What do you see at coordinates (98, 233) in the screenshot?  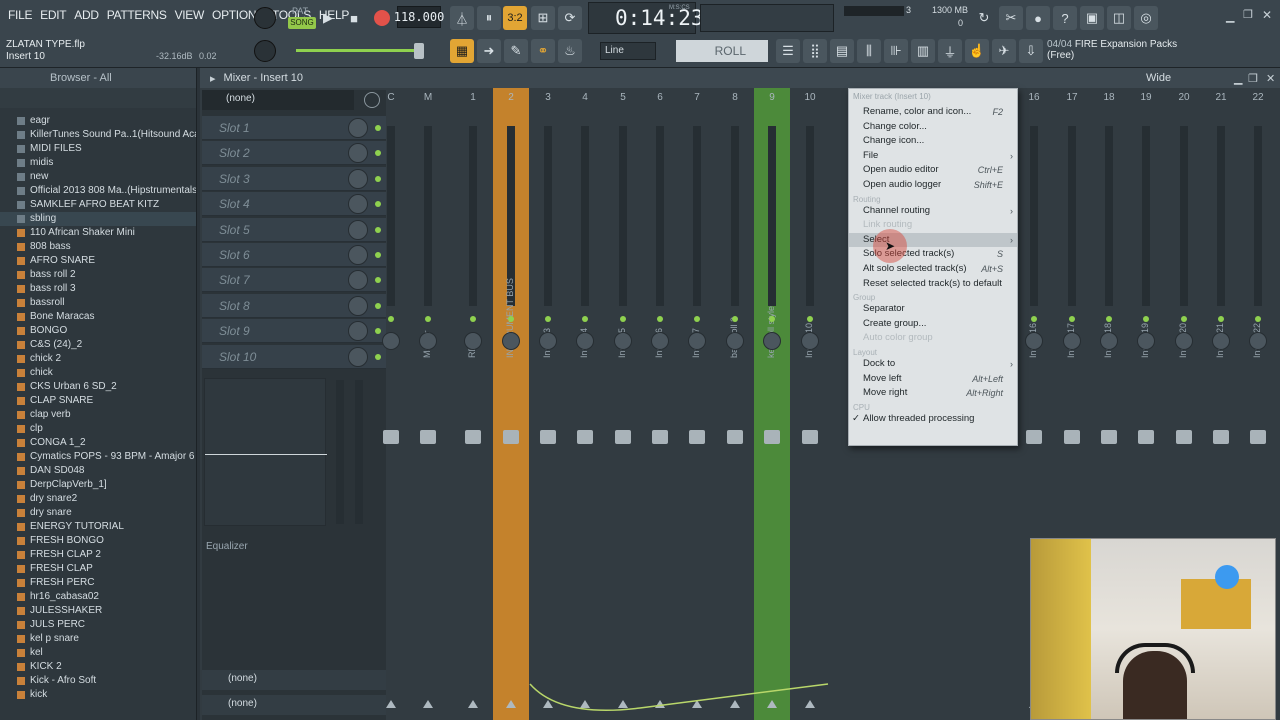 I see `browser-item: 110 African Shaker Mini` at bounding box center [98, 233].